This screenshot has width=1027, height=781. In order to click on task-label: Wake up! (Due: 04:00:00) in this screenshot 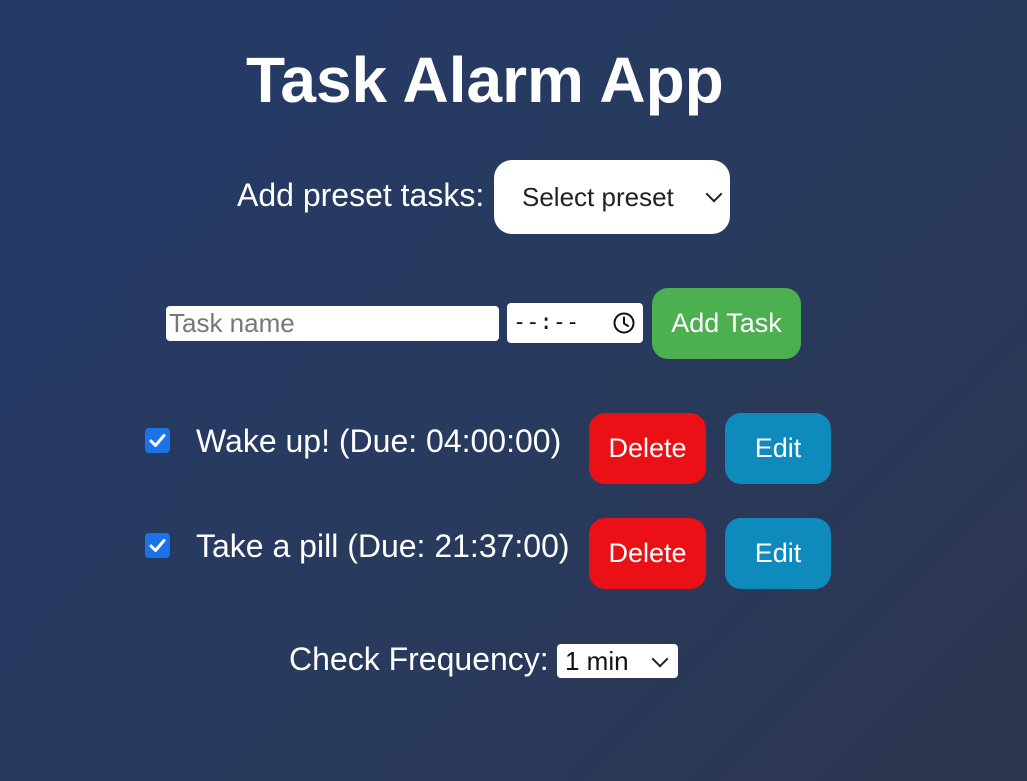, I will do `click(379, 441)`.